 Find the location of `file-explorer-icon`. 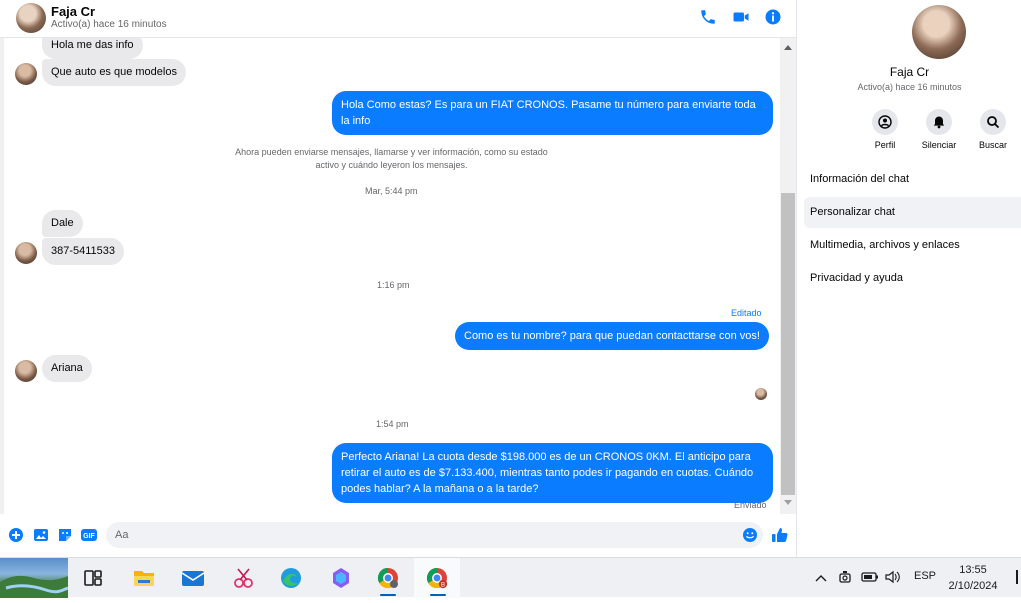

file-explorer-icon is located at coordinates (144, 578).